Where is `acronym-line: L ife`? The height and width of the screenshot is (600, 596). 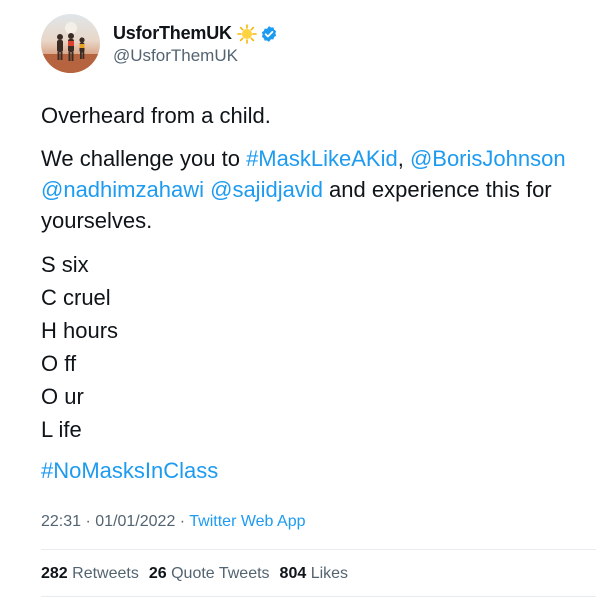
acronym-line: L ife is located at coordinates (61, 429).